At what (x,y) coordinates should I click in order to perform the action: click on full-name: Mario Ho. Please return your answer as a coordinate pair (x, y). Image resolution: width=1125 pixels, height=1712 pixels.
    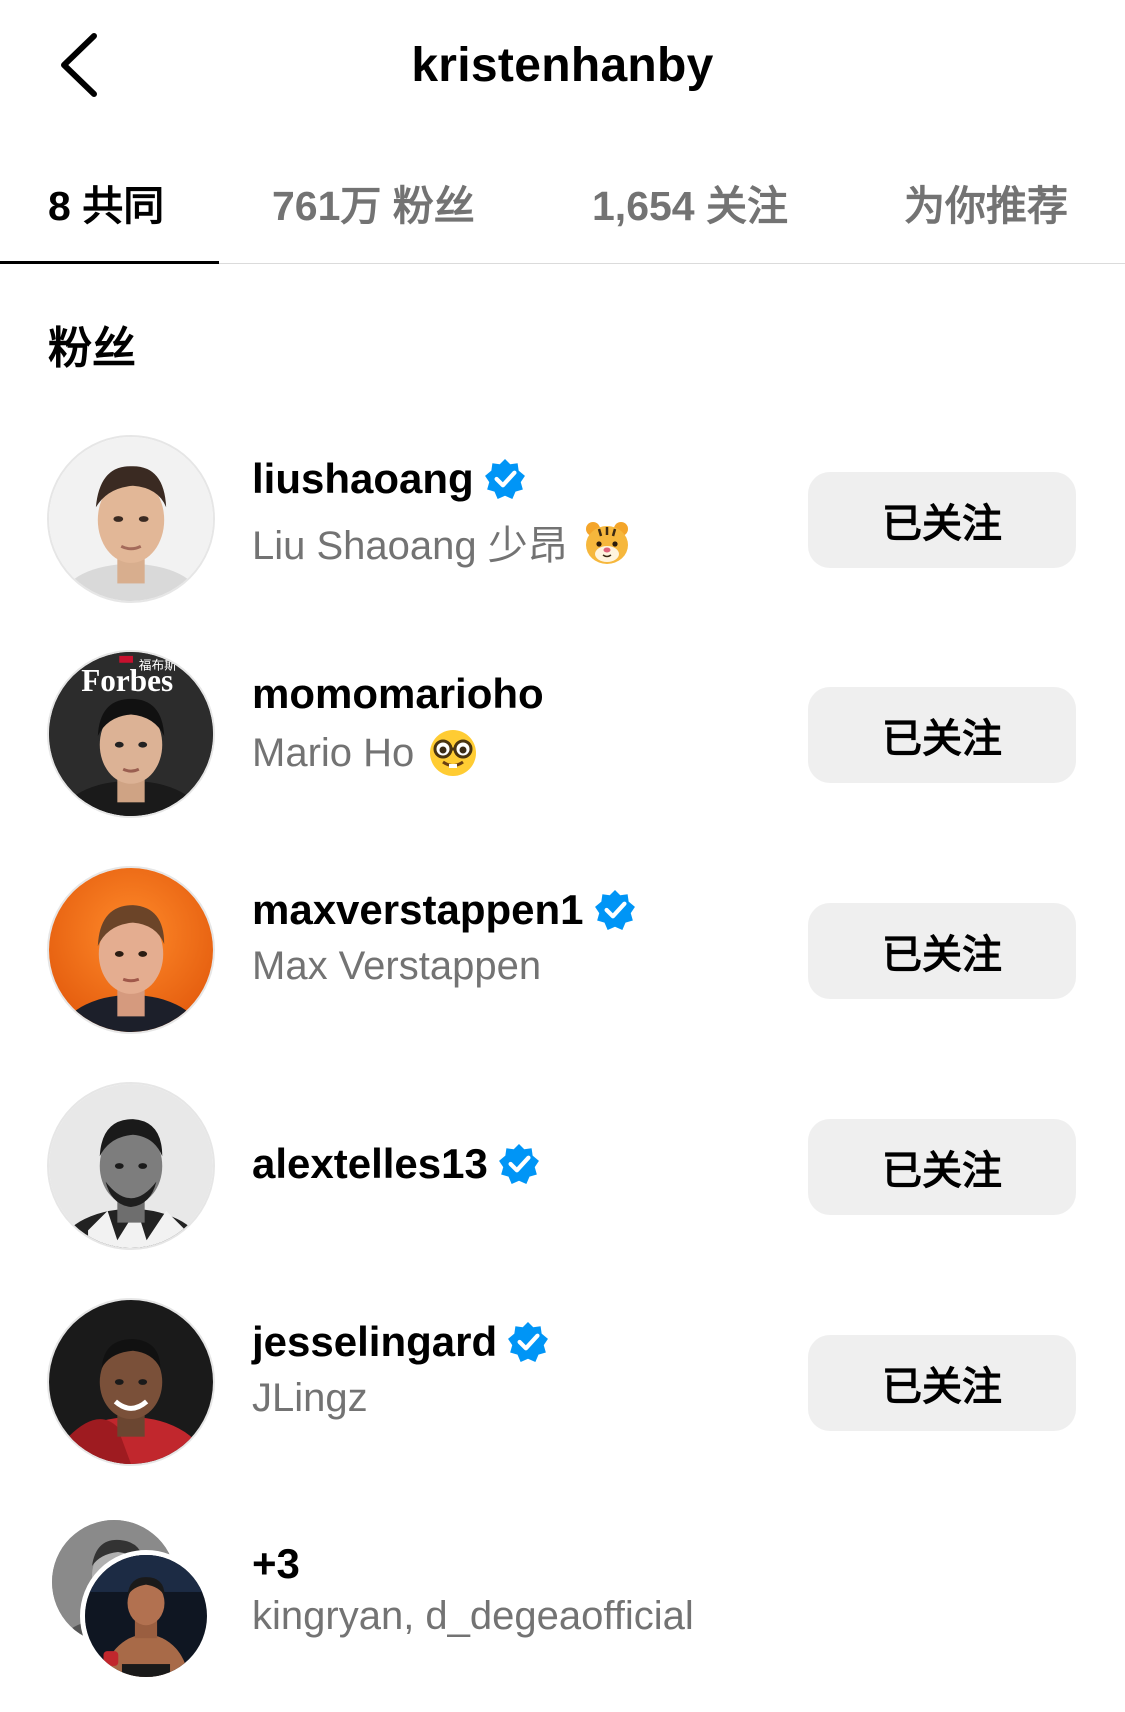
    Looking at the image, I should click on (365, 753).